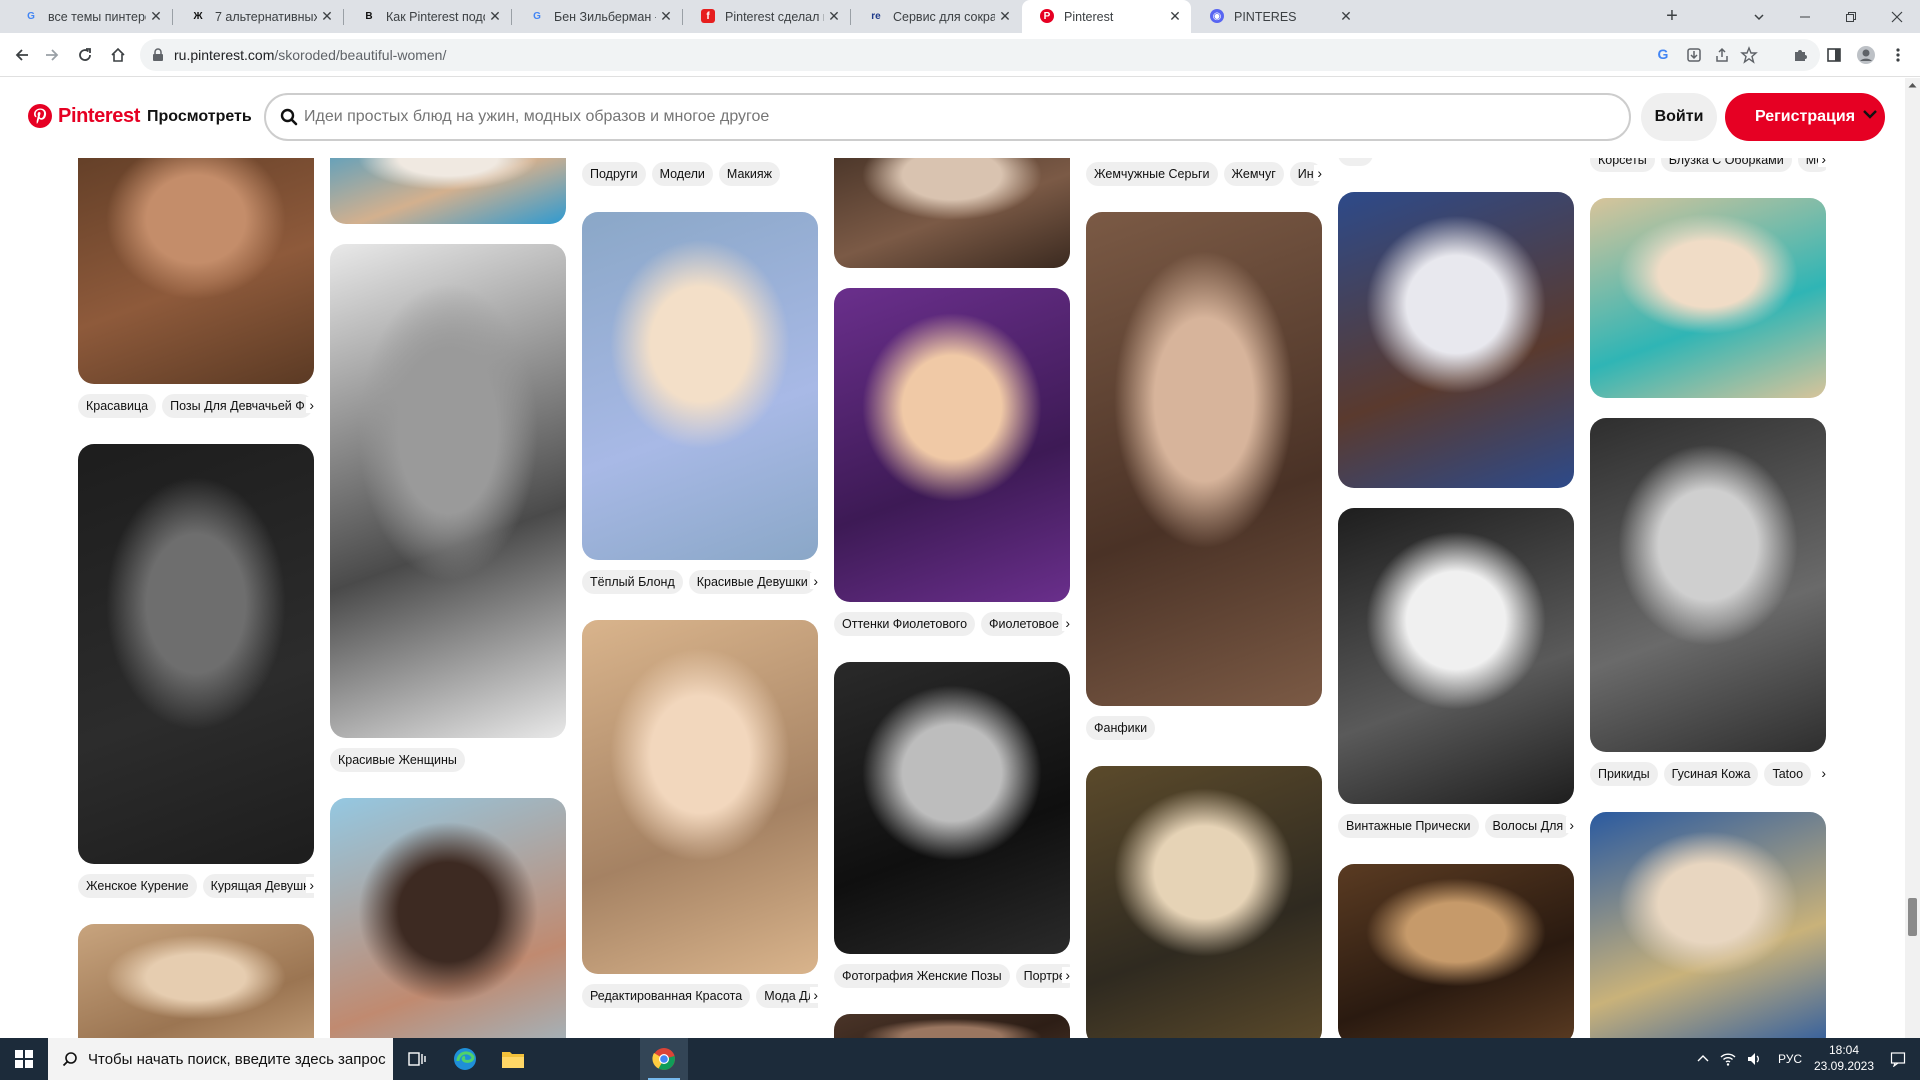  What do you see at coordinates (752, 582) in the screenshot?
I see `tag-chip: Красивые Девушки` at bounding box center [752, 582].